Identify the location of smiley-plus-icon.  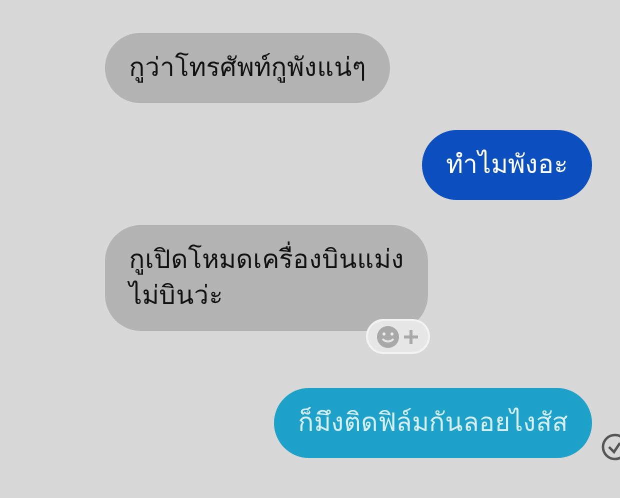
(398, 337).